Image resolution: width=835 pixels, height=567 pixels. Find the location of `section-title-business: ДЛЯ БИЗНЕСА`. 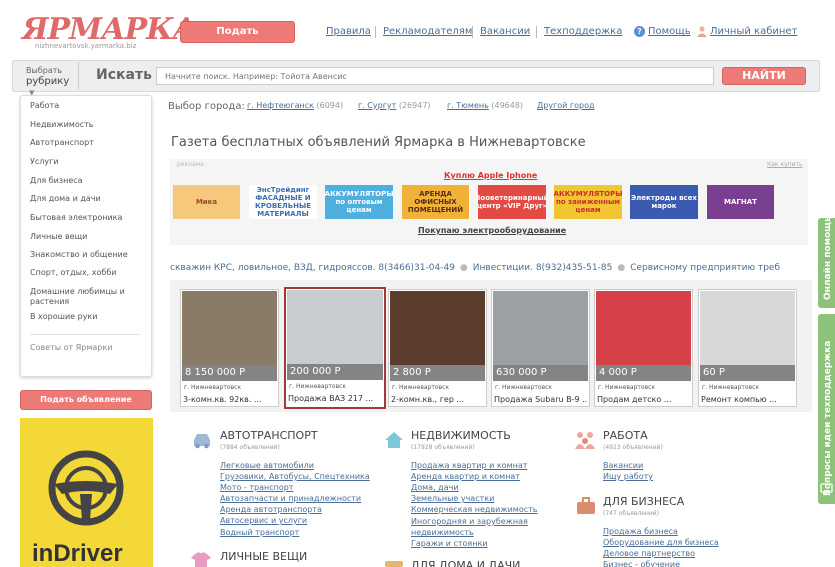

section-title-business: ДЛЯ БИЗНЕСА is located at coordinates (643, 501).